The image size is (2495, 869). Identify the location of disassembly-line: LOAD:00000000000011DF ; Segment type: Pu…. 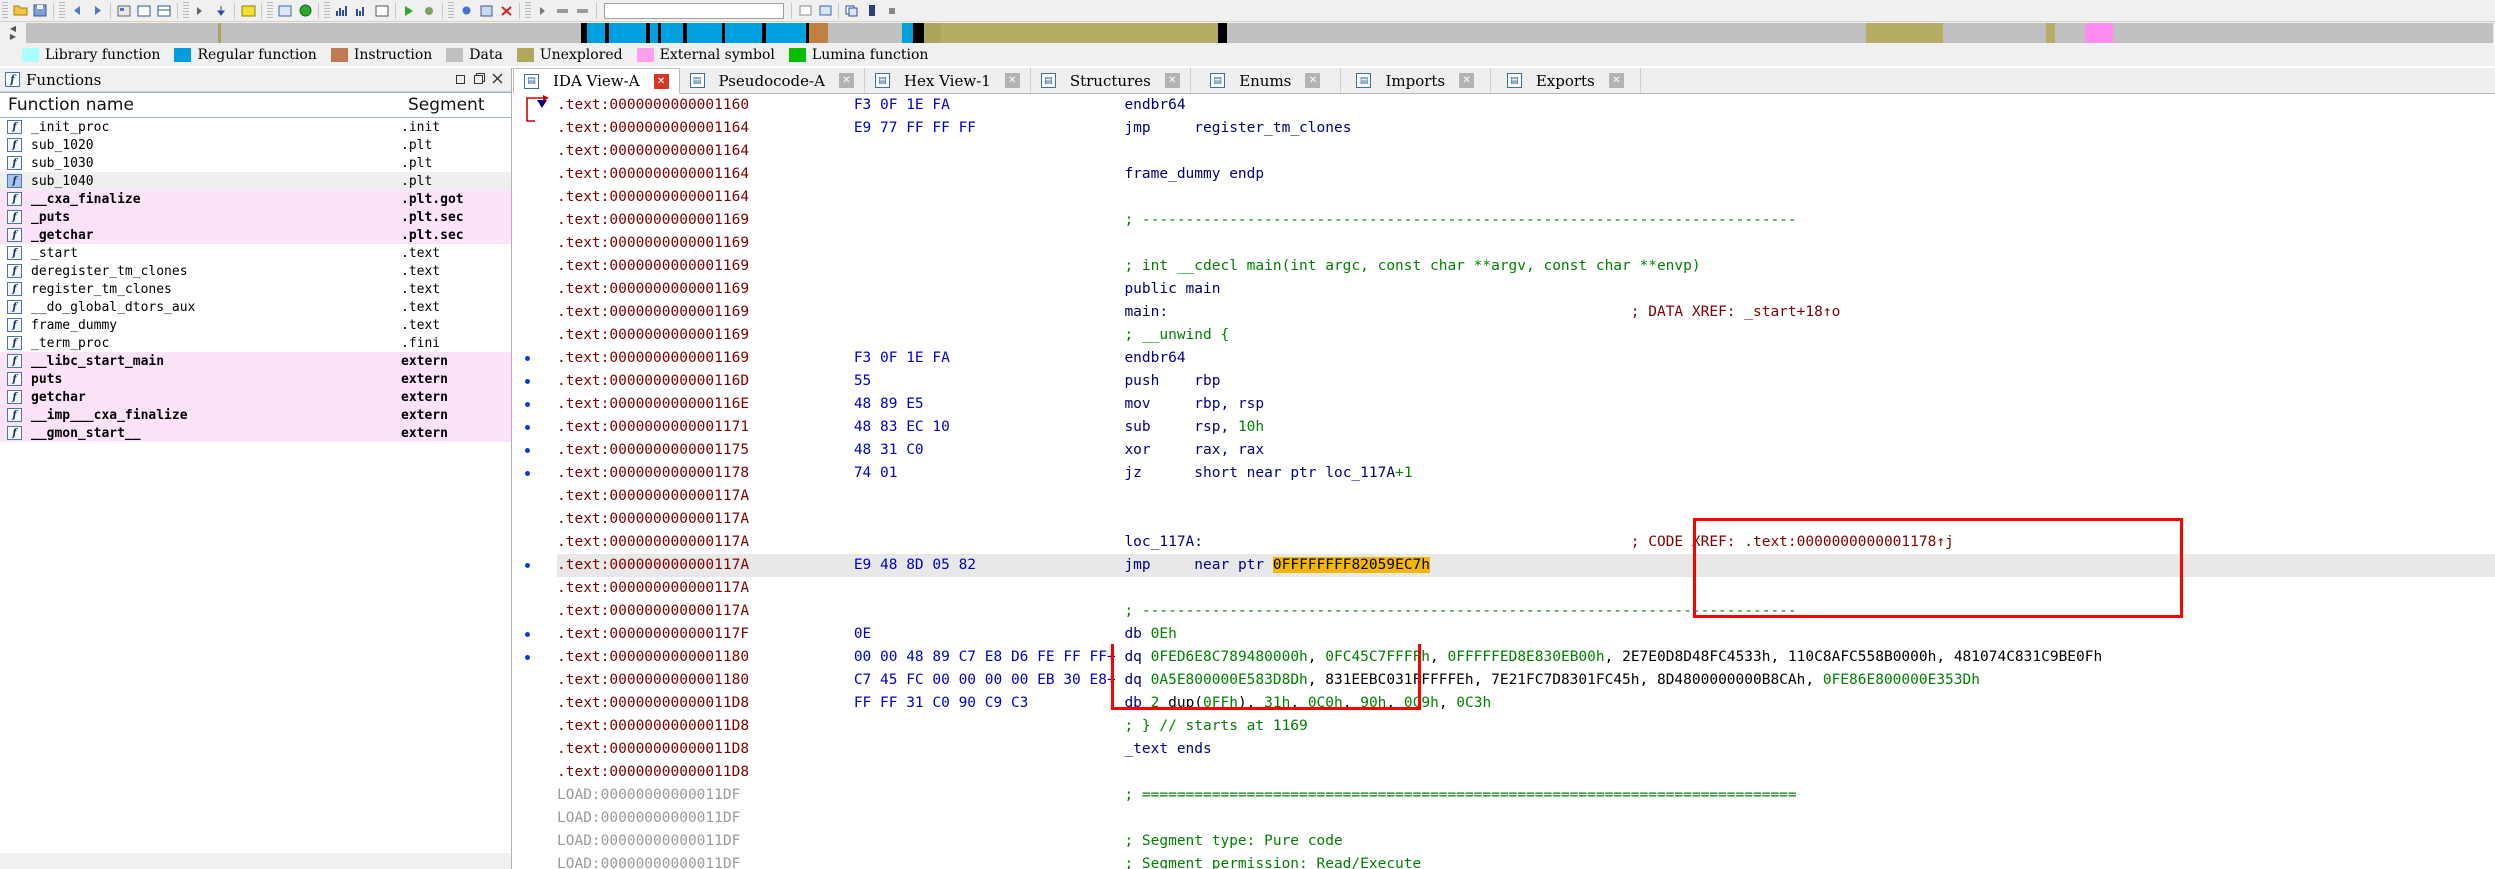
(1526, 841).